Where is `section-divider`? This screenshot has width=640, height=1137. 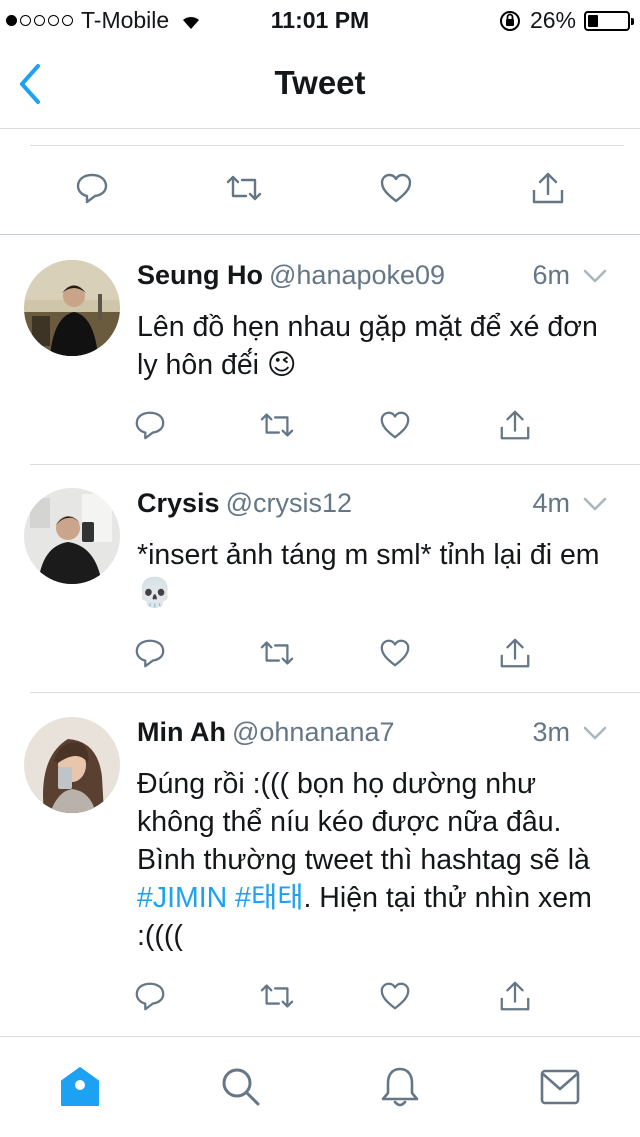 section-divider is located at coordinates (320, 234).